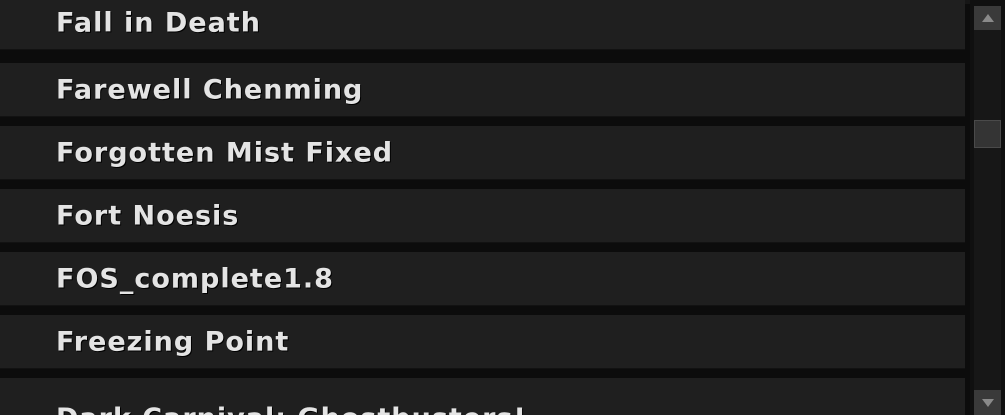  What do you see at coordinates (482, 25) in the screenshot?
I see `list-item-fall-in-death: Fall in Death` at bounding box center [482, 25].